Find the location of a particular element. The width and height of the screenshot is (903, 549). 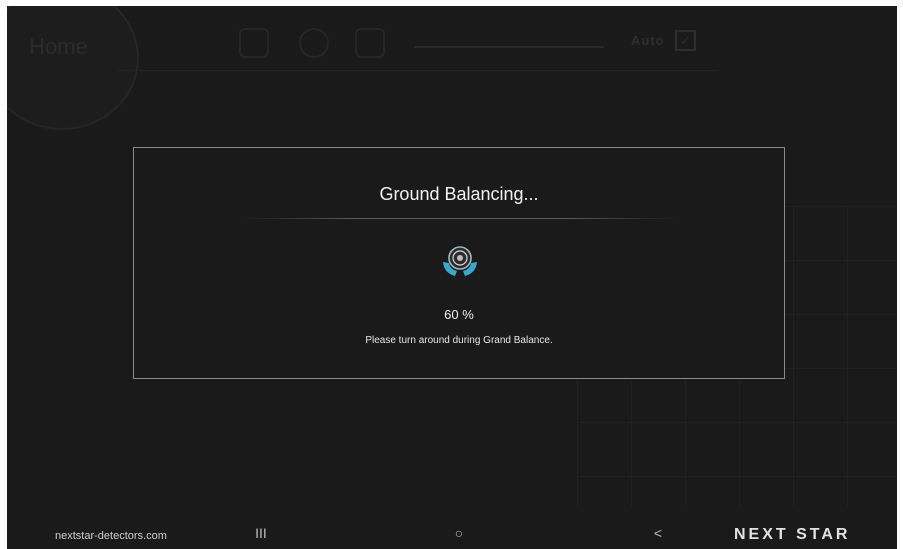

auto-checkbox: ✓ is located at coordinates (685, 40).